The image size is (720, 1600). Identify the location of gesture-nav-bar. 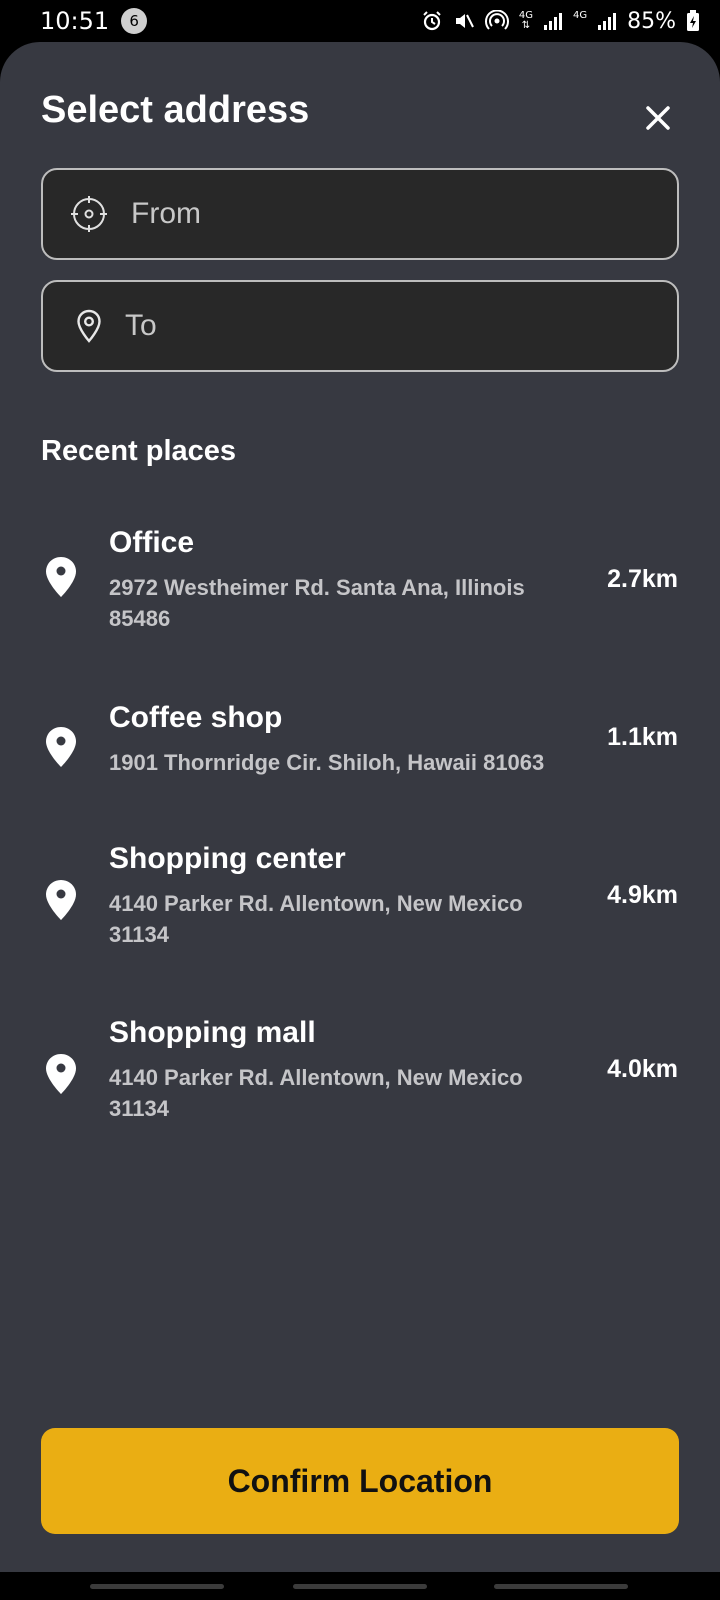
(360, 1586).